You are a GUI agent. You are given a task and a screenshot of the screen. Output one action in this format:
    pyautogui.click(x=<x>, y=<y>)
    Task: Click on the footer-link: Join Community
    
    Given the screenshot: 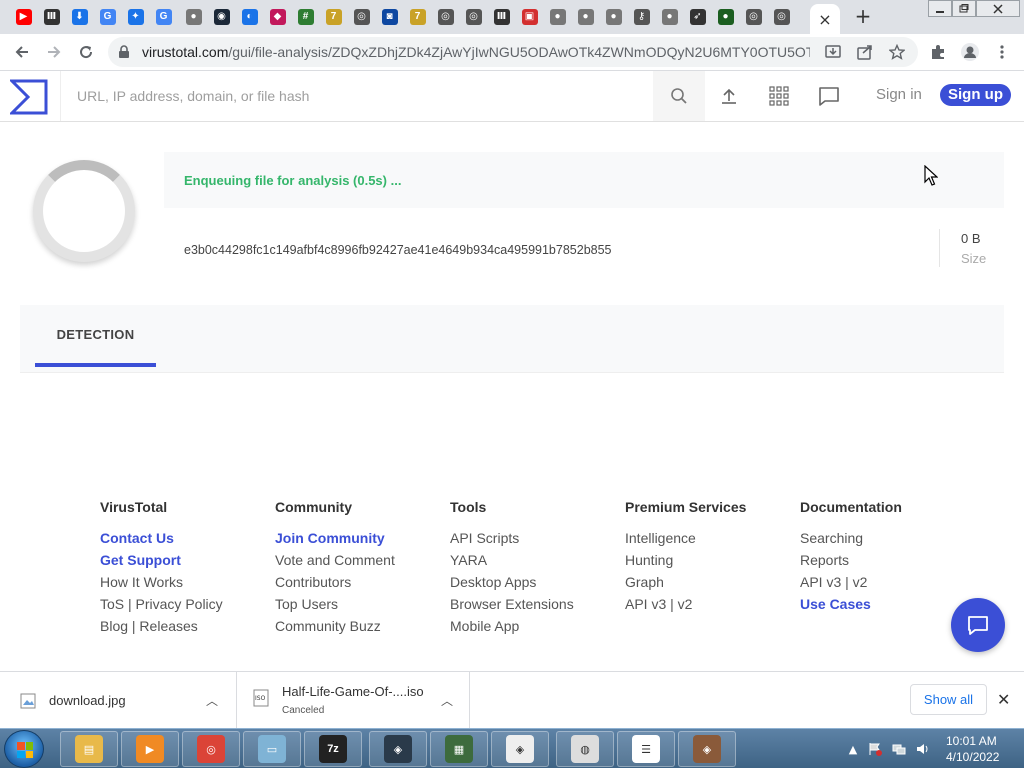 What is the action you would take?
    pyautogui.click(x=335, y=538)
    